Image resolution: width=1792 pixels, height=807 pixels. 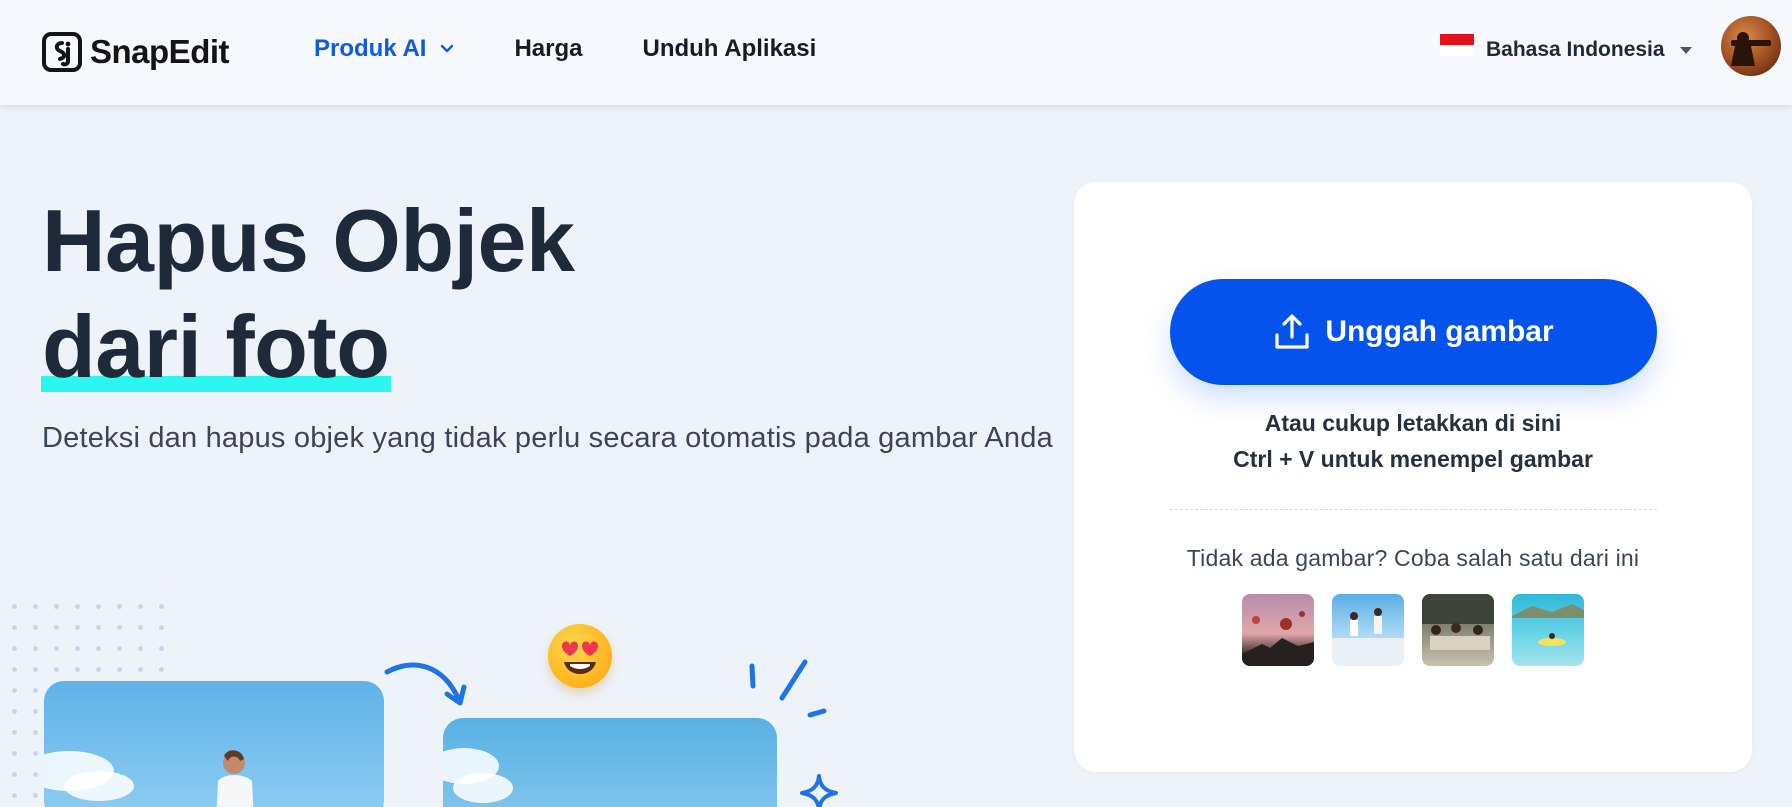 I want to click on nav-item-harga: Harga, so click(x=548, y=49).